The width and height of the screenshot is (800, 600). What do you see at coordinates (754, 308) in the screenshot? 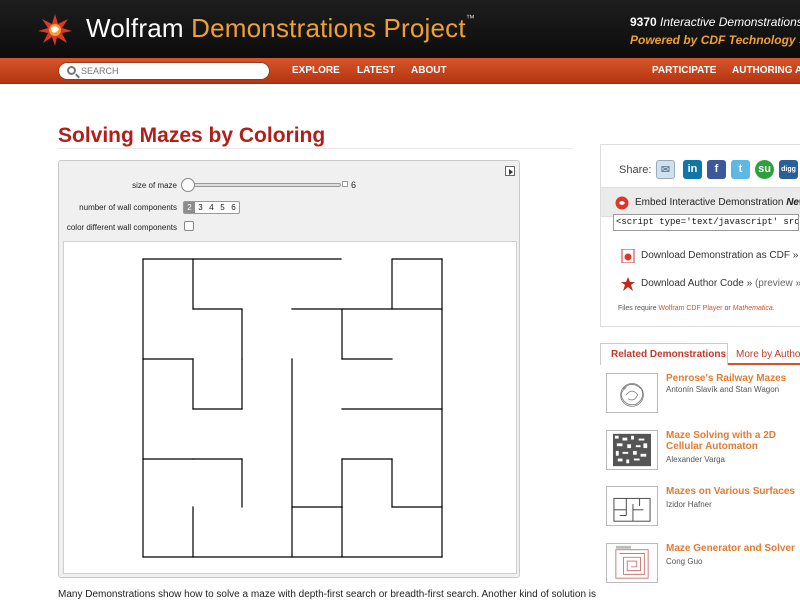
I see `mathematica-link: Mathematica.` at bounding box center [754, 308].